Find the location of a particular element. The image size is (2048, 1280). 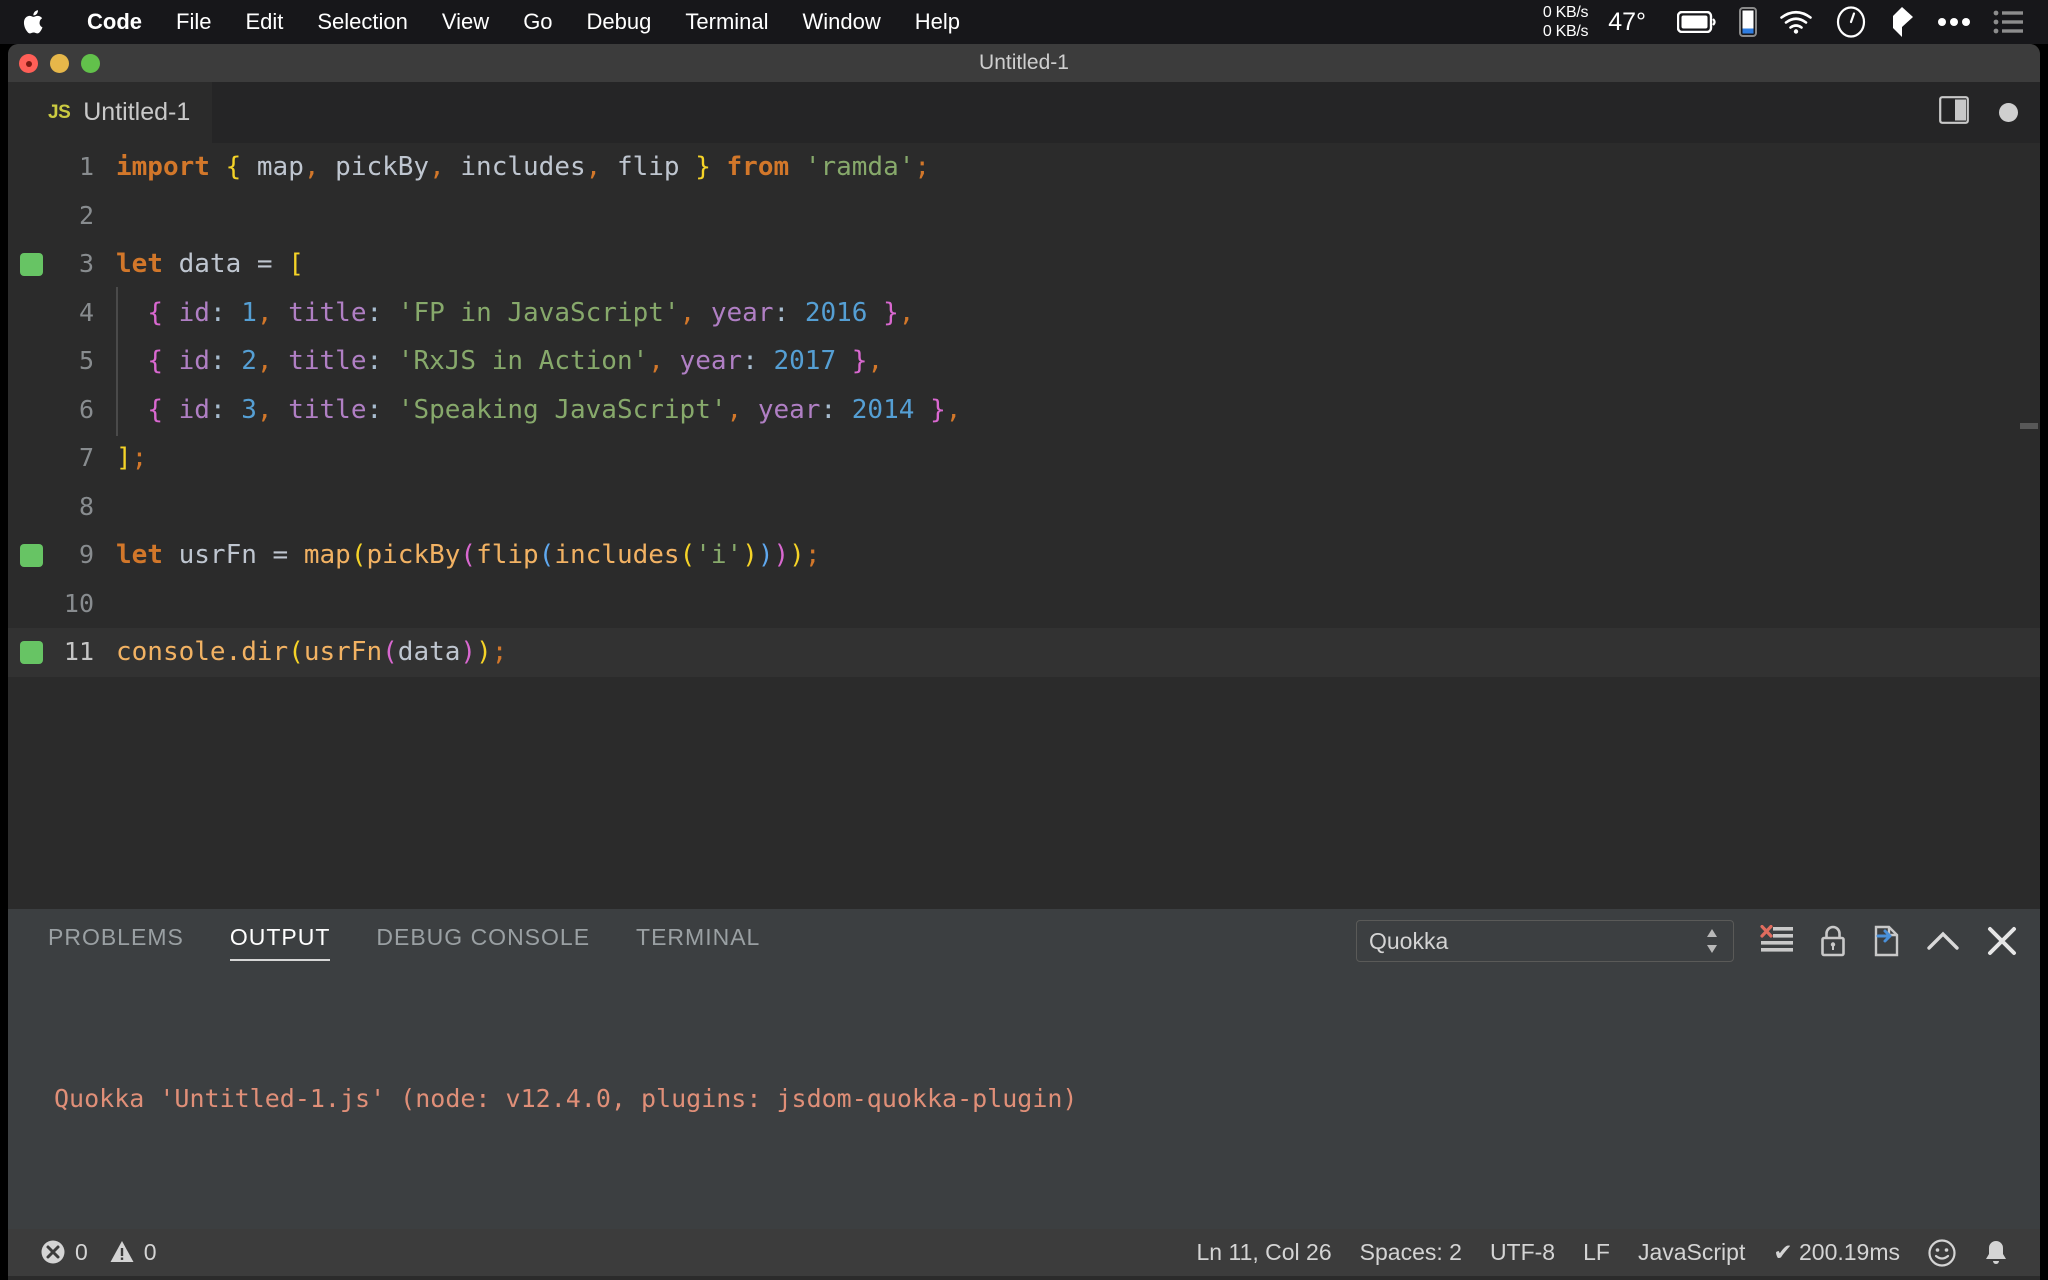

code-token: 3 is located at coordinates (249, 409).